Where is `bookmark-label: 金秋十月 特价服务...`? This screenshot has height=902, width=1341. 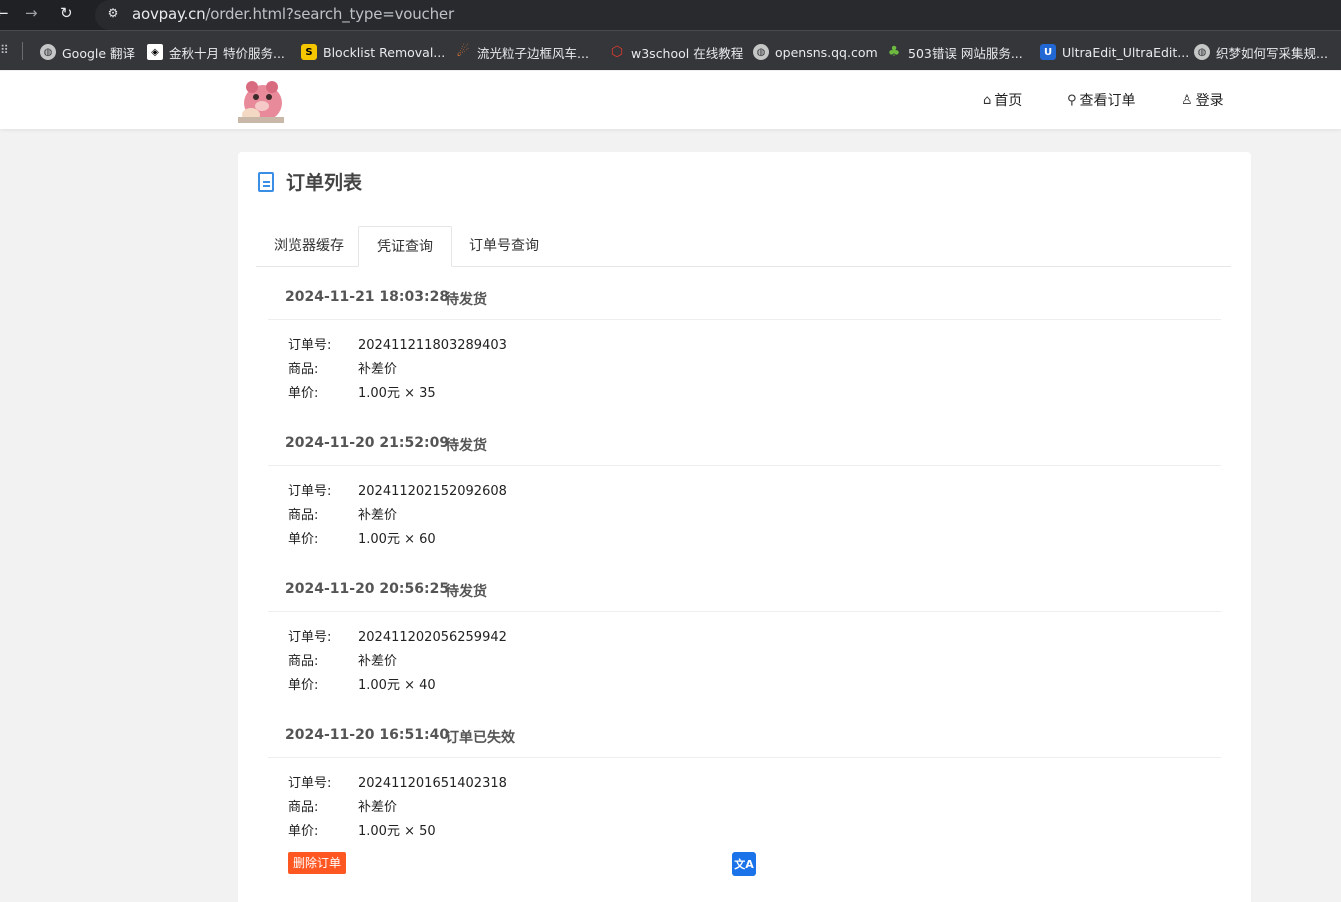
bookmark-label: 金秋十月 特价服务... is located at coordinates (227, 53).